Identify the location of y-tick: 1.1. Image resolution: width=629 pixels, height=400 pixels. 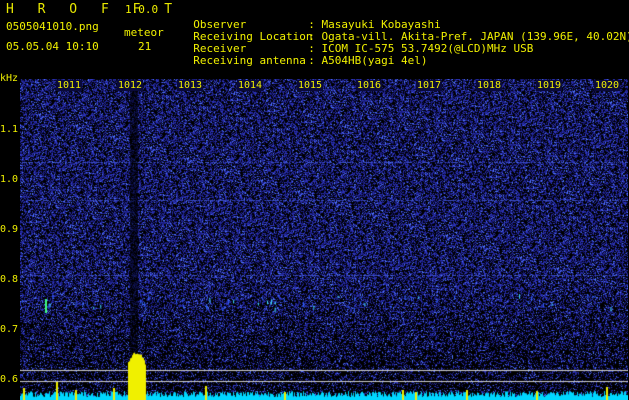
(9, 129).